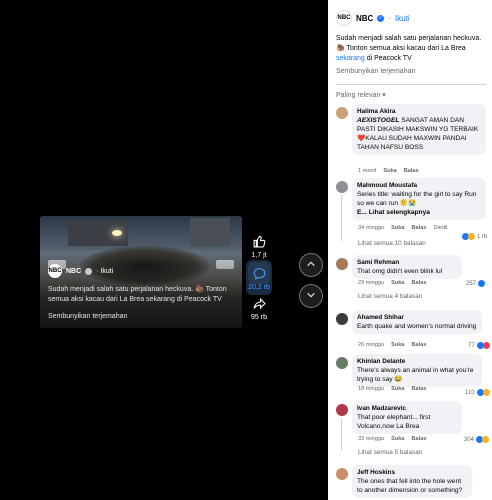  I want to click on comment-reactions: 304, so click(477, 439).